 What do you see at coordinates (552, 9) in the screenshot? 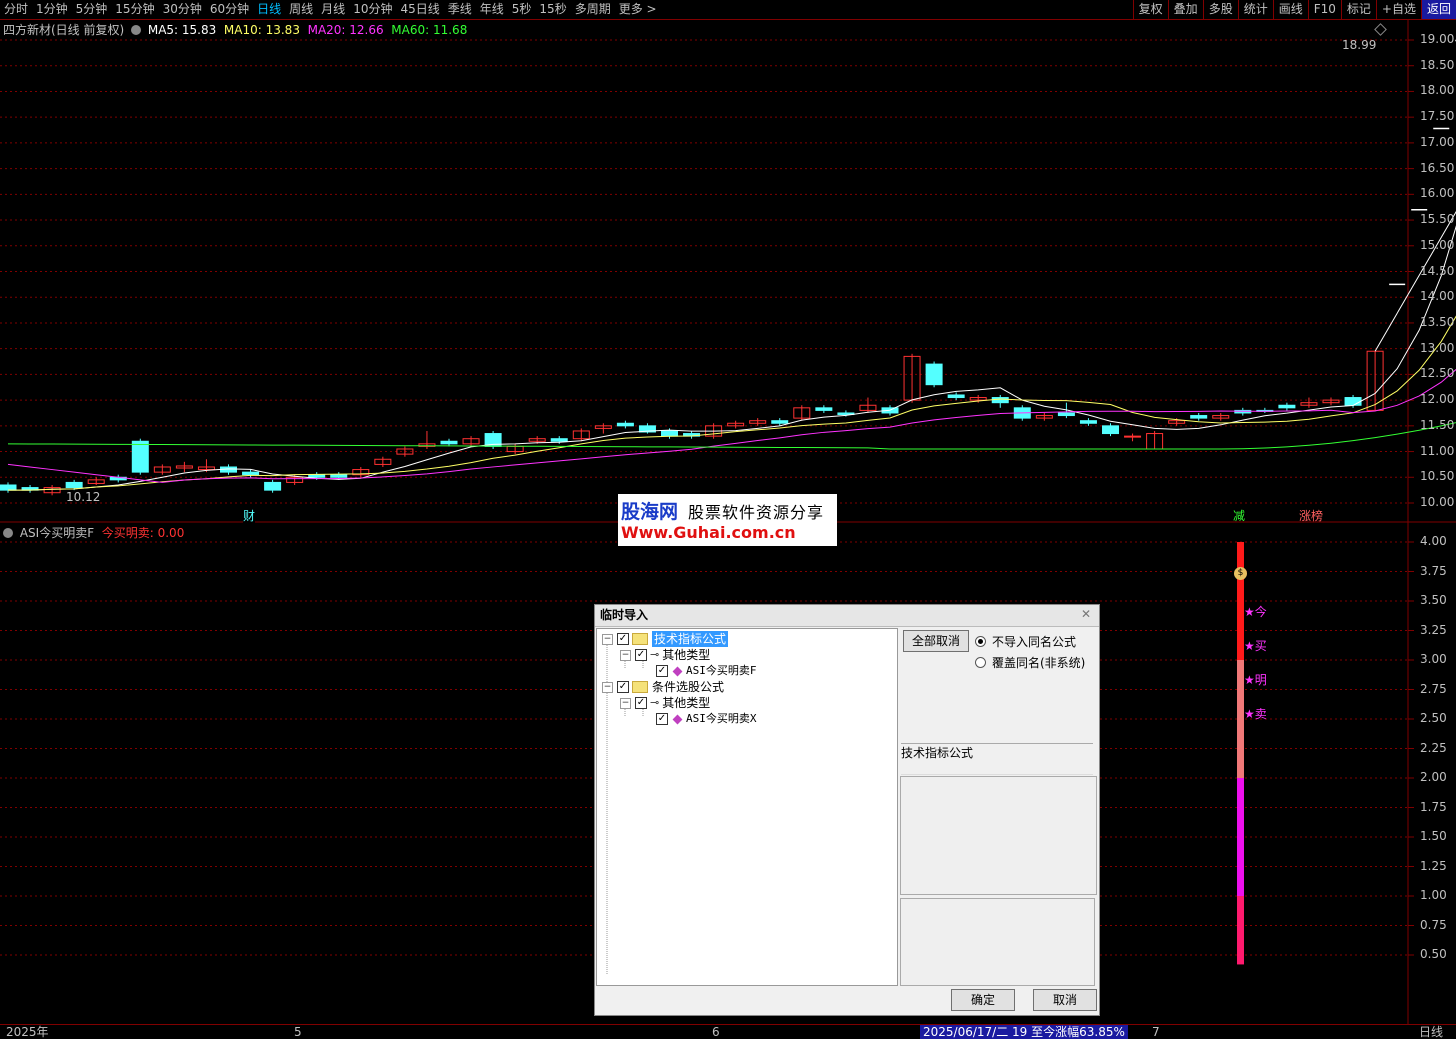
I see `period-tab: 15秒` at bounding box center [552, 9].